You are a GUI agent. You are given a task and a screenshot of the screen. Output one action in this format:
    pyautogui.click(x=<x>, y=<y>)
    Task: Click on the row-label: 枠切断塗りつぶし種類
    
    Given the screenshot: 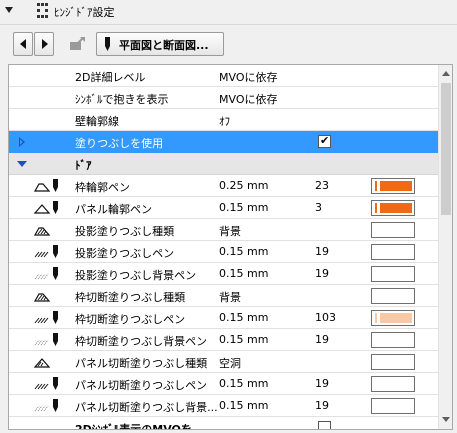 What is the action you would take?
    pyautogui.click(x=130, y=297)
    